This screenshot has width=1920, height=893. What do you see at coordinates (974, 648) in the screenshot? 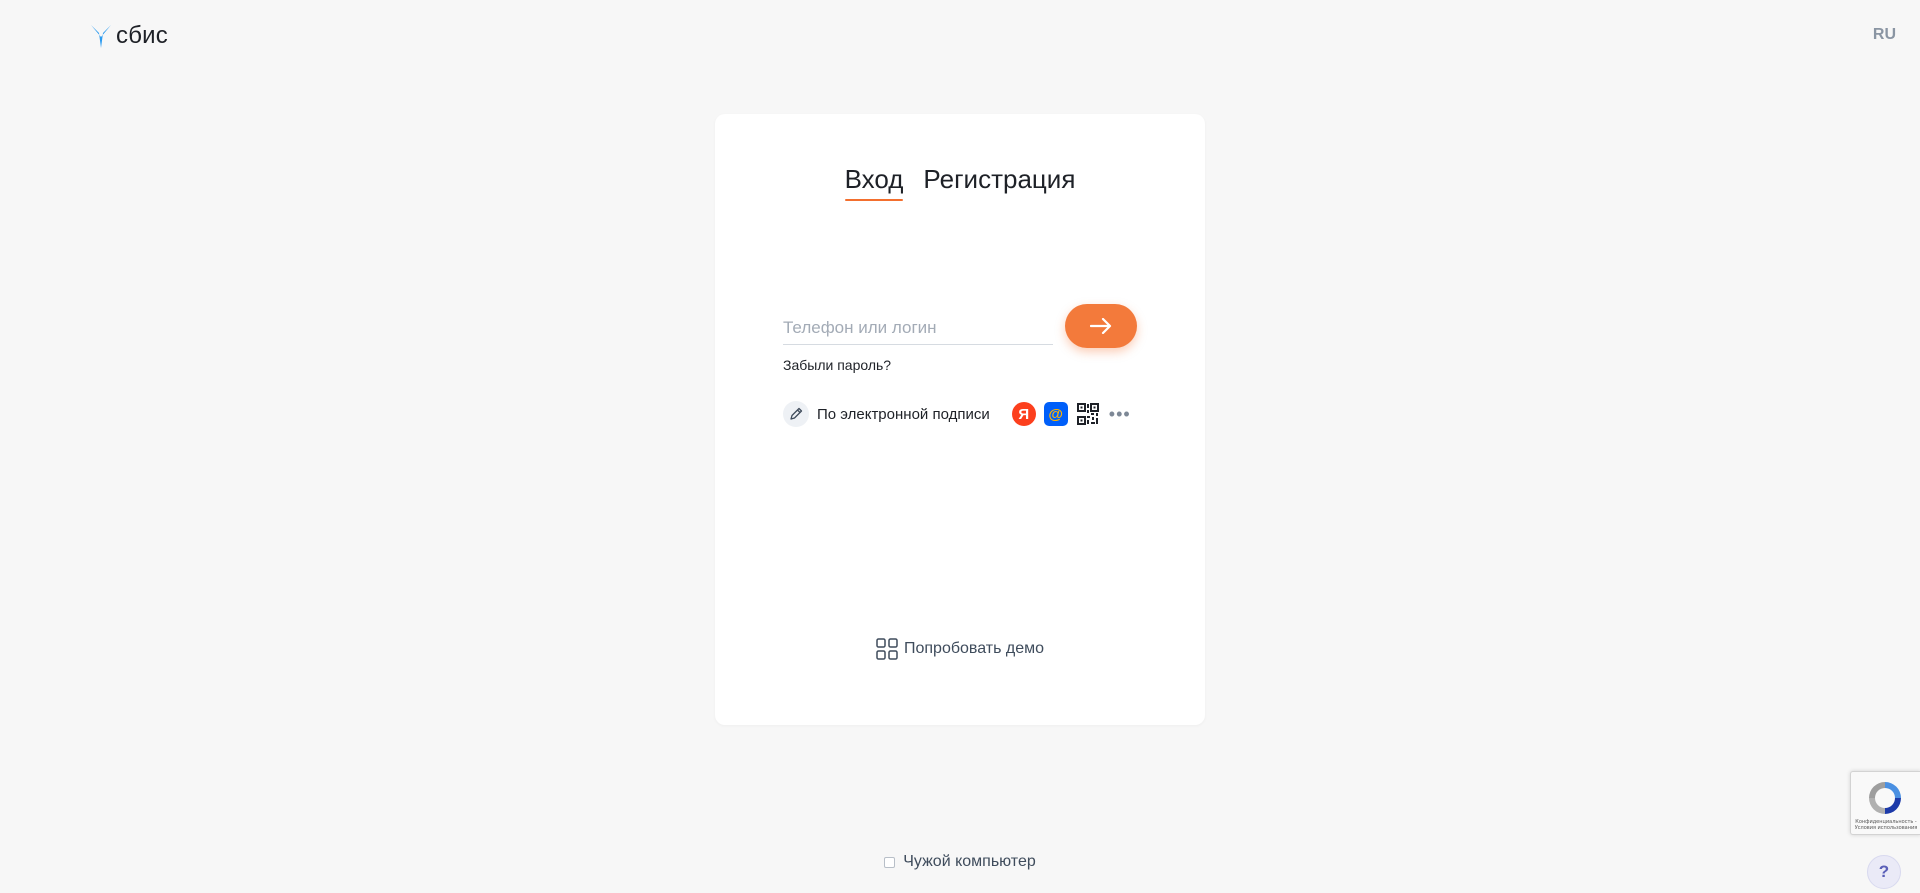
I see `demo-label: Попробовать демо` at bounding box center [974, 648].